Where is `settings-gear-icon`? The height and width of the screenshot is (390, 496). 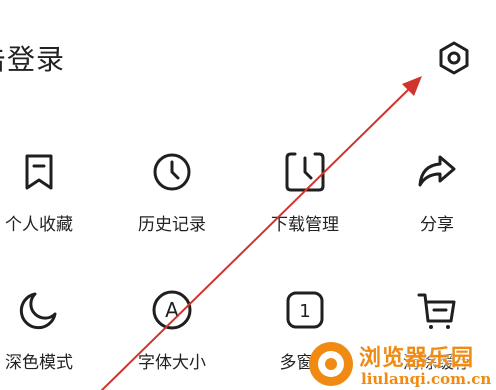 settings-gear-icon is located at coordinates (454, 58).